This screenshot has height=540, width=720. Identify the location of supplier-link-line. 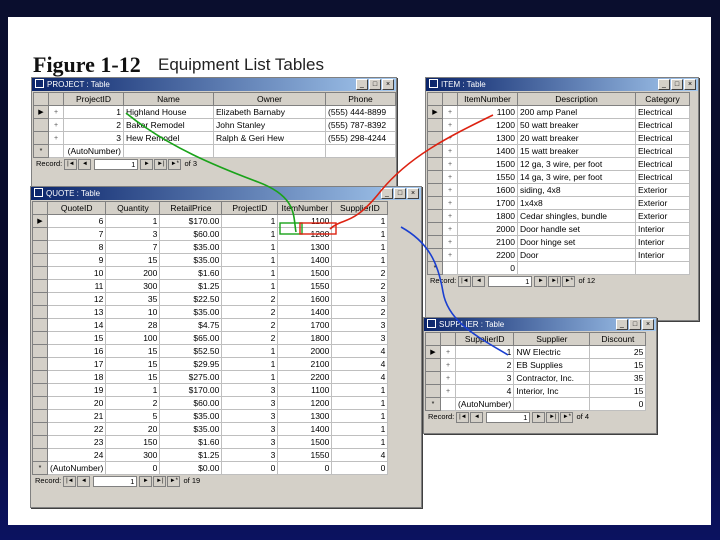
(454, 291).